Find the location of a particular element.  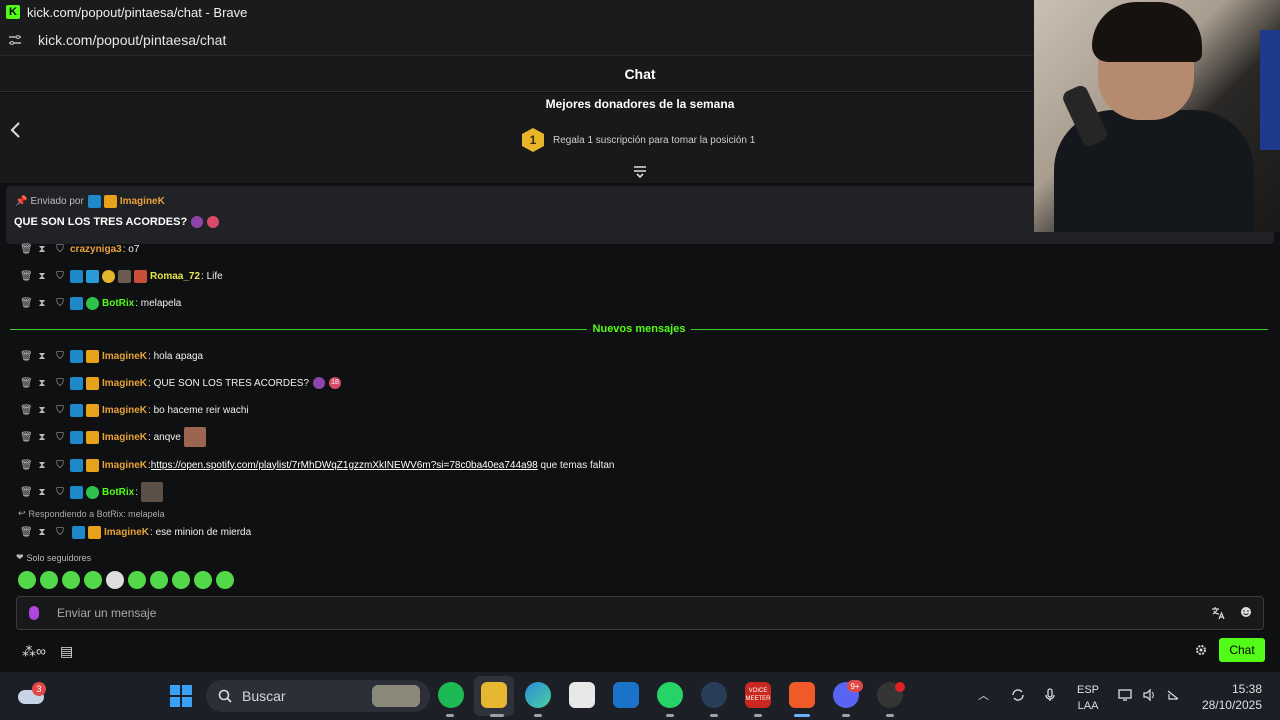

outlook-icon is located at coordinates (626, 695).